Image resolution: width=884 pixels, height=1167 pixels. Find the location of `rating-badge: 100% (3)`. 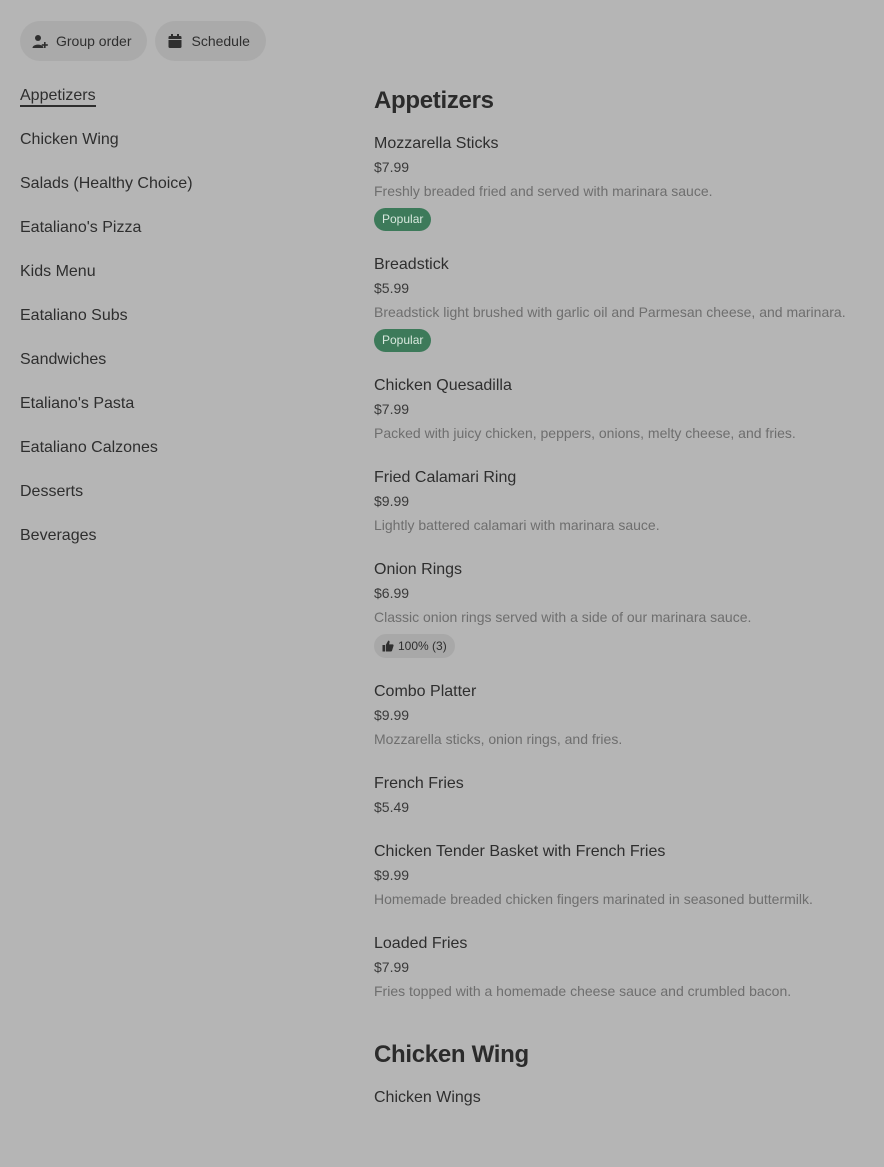

rating-badge: 100% (3) is located at coordinates (414, 646).